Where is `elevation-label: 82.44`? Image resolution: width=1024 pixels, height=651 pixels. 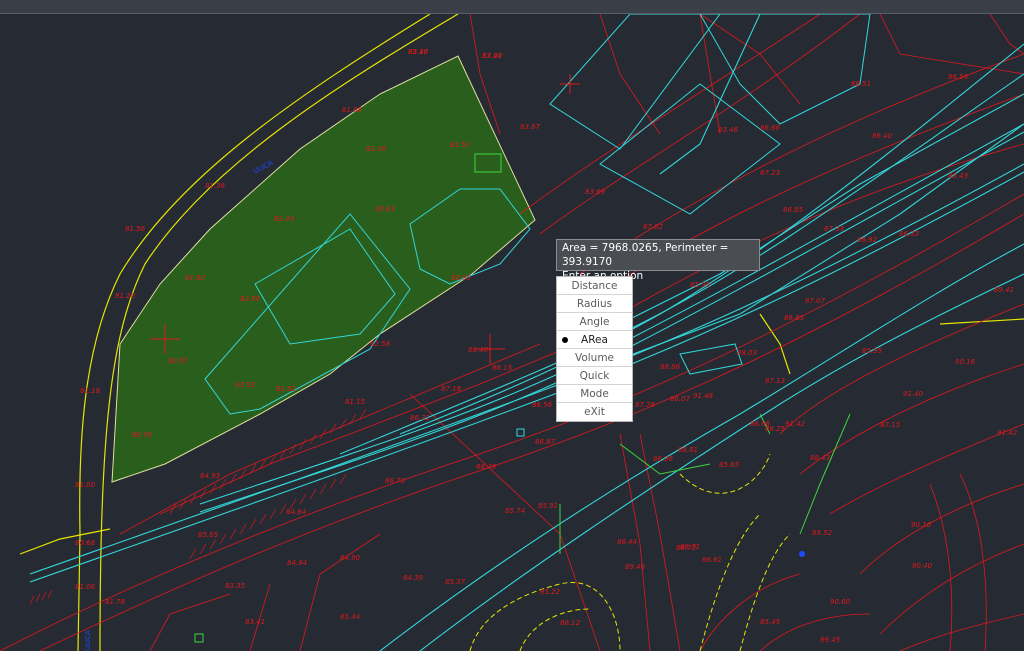
elevation-label: 82.44 is located at coordinates (284, 219).